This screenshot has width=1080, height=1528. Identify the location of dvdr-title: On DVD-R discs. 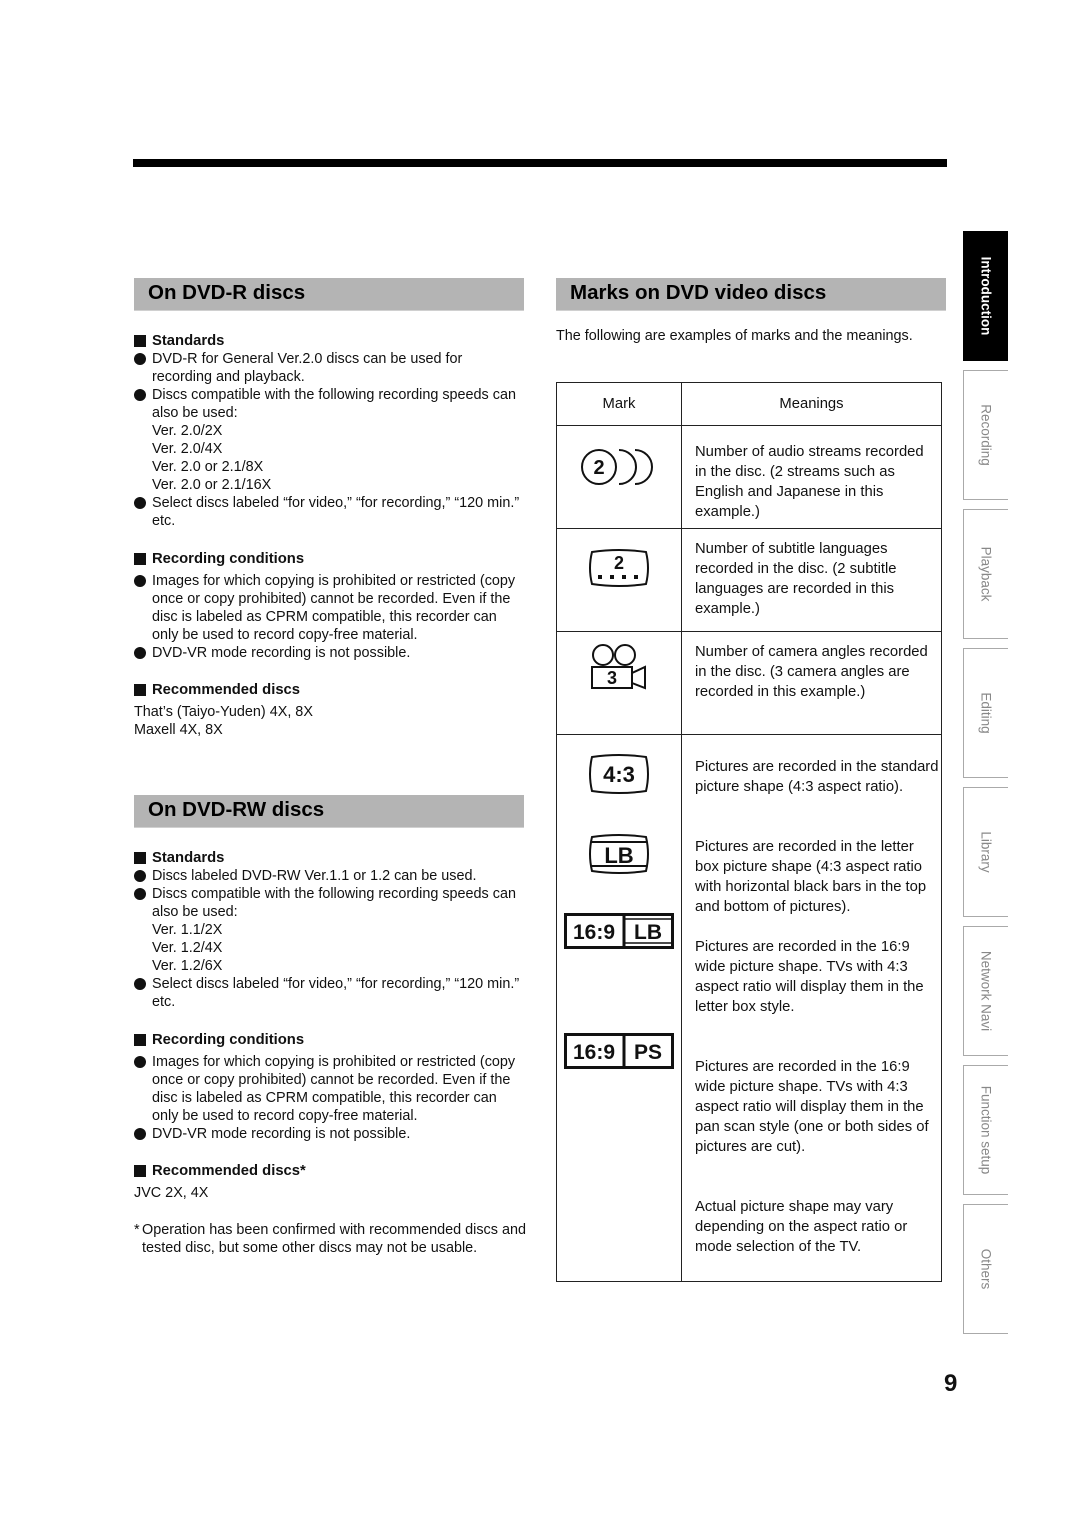
(227, 292).